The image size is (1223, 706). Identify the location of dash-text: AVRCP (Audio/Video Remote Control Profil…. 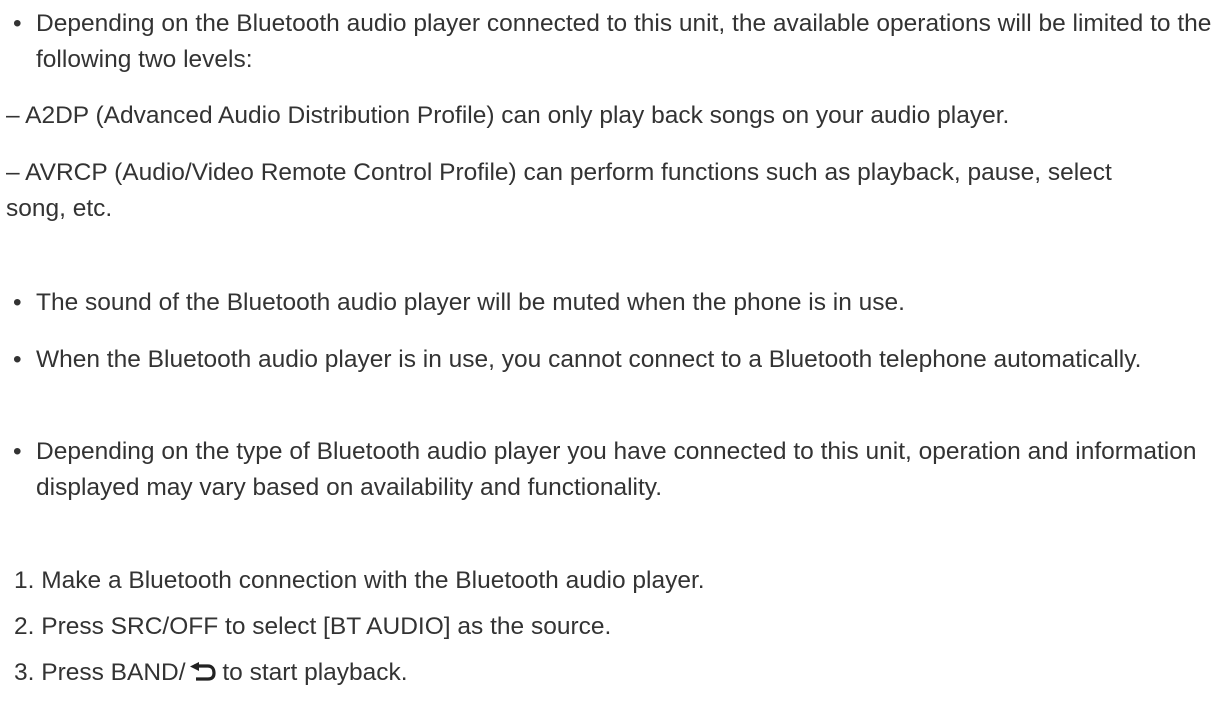
(559, 190).